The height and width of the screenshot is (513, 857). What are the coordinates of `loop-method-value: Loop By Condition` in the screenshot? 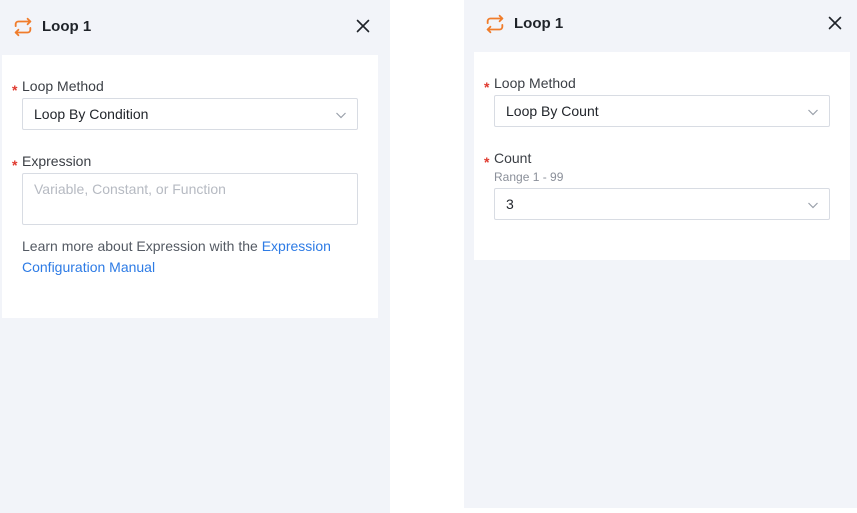 It's located at (91, 114).